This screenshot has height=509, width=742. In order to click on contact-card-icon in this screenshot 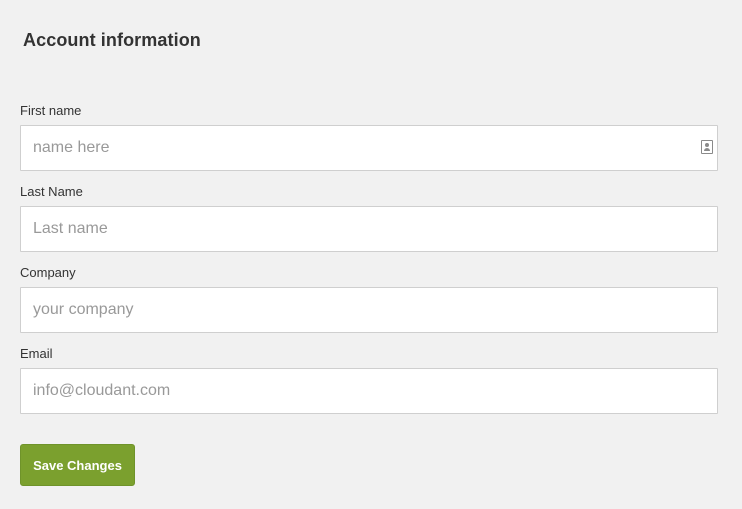, I will do `click(707, 147)`.